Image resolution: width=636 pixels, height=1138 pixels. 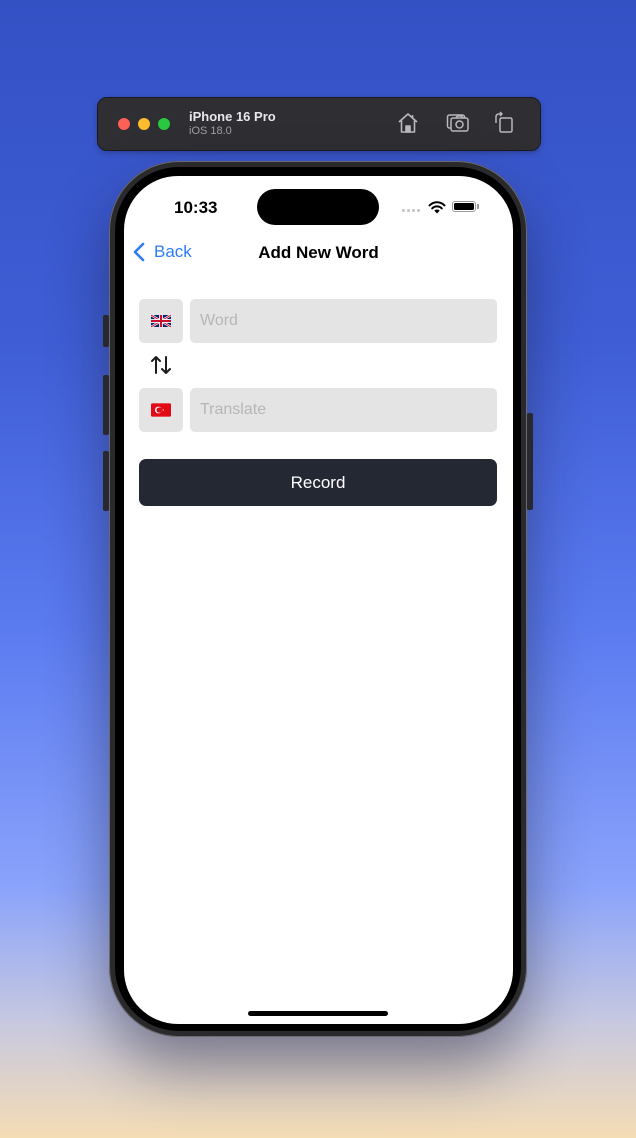 What do you see at coordinates (144, 124) in the screenshot?
I see `minimize-window-button` at bounding box center [144, 124].